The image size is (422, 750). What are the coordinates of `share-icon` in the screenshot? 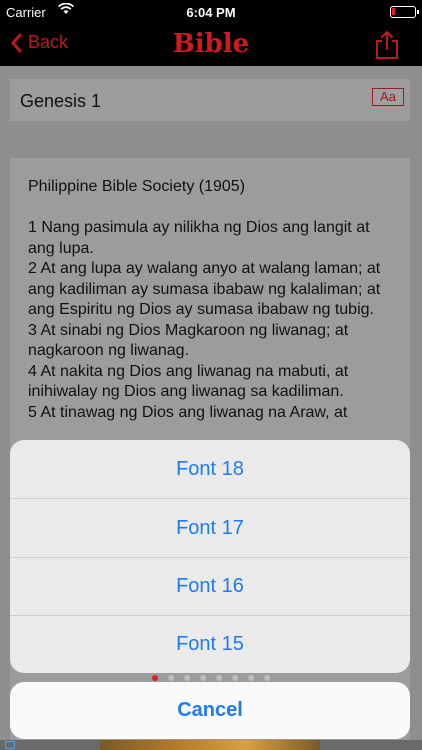 It's located at (387, 45).